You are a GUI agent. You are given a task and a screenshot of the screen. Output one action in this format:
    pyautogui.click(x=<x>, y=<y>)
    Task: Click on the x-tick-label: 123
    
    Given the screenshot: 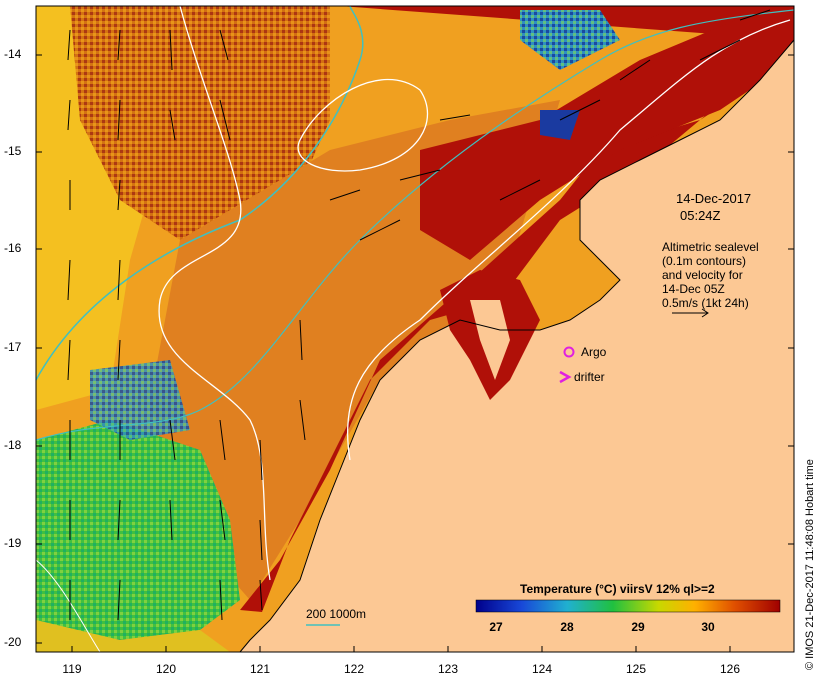 What is the action you would take?
    pyautogui.click(x=448, y=669)
    